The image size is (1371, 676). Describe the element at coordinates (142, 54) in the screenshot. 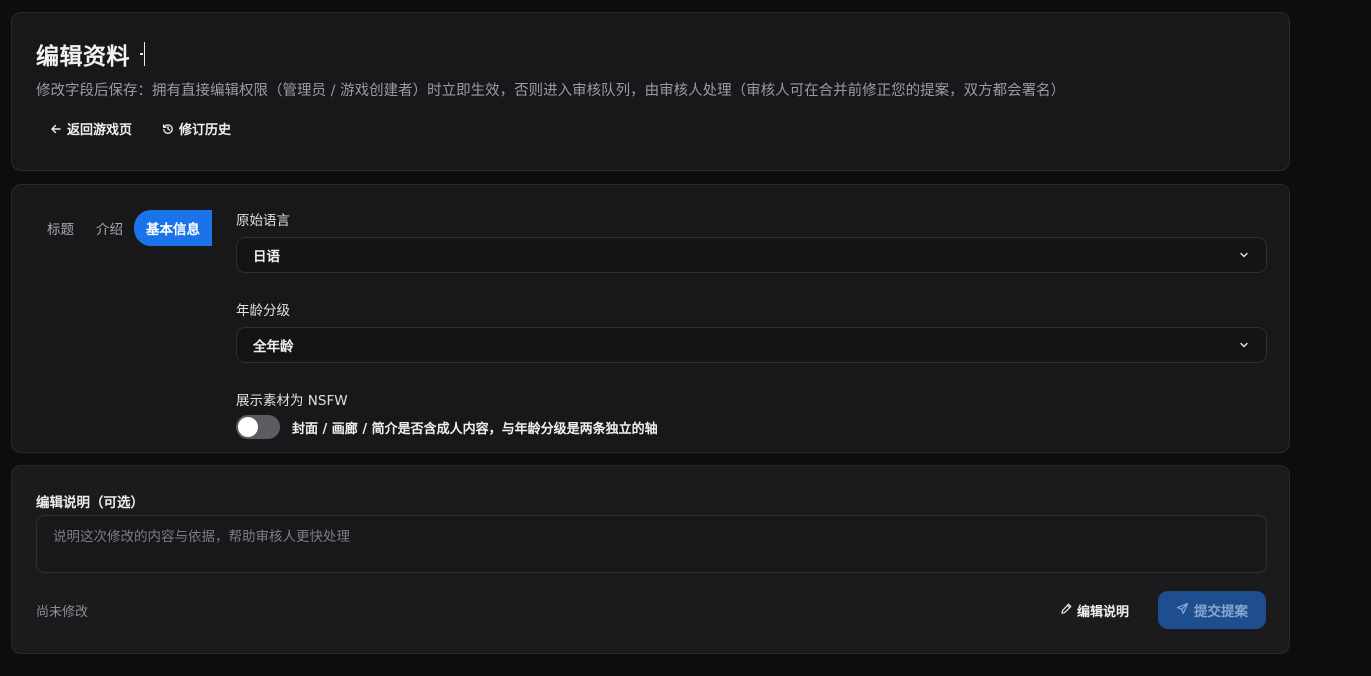

I see `text-cursor` at that location.